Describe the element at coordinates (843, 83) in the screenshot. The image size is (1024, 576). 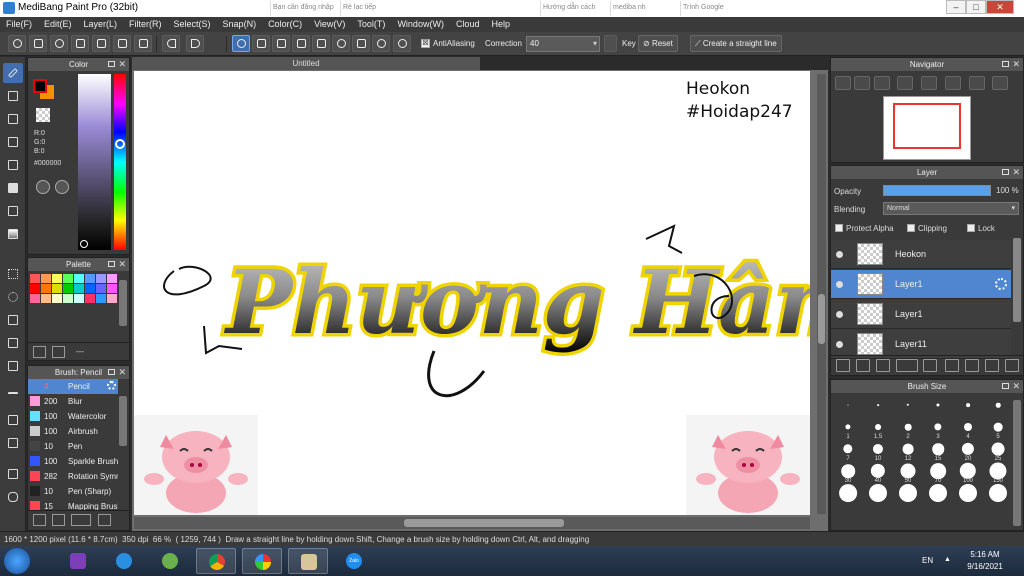
I see `zoom-in-icon` at that location.